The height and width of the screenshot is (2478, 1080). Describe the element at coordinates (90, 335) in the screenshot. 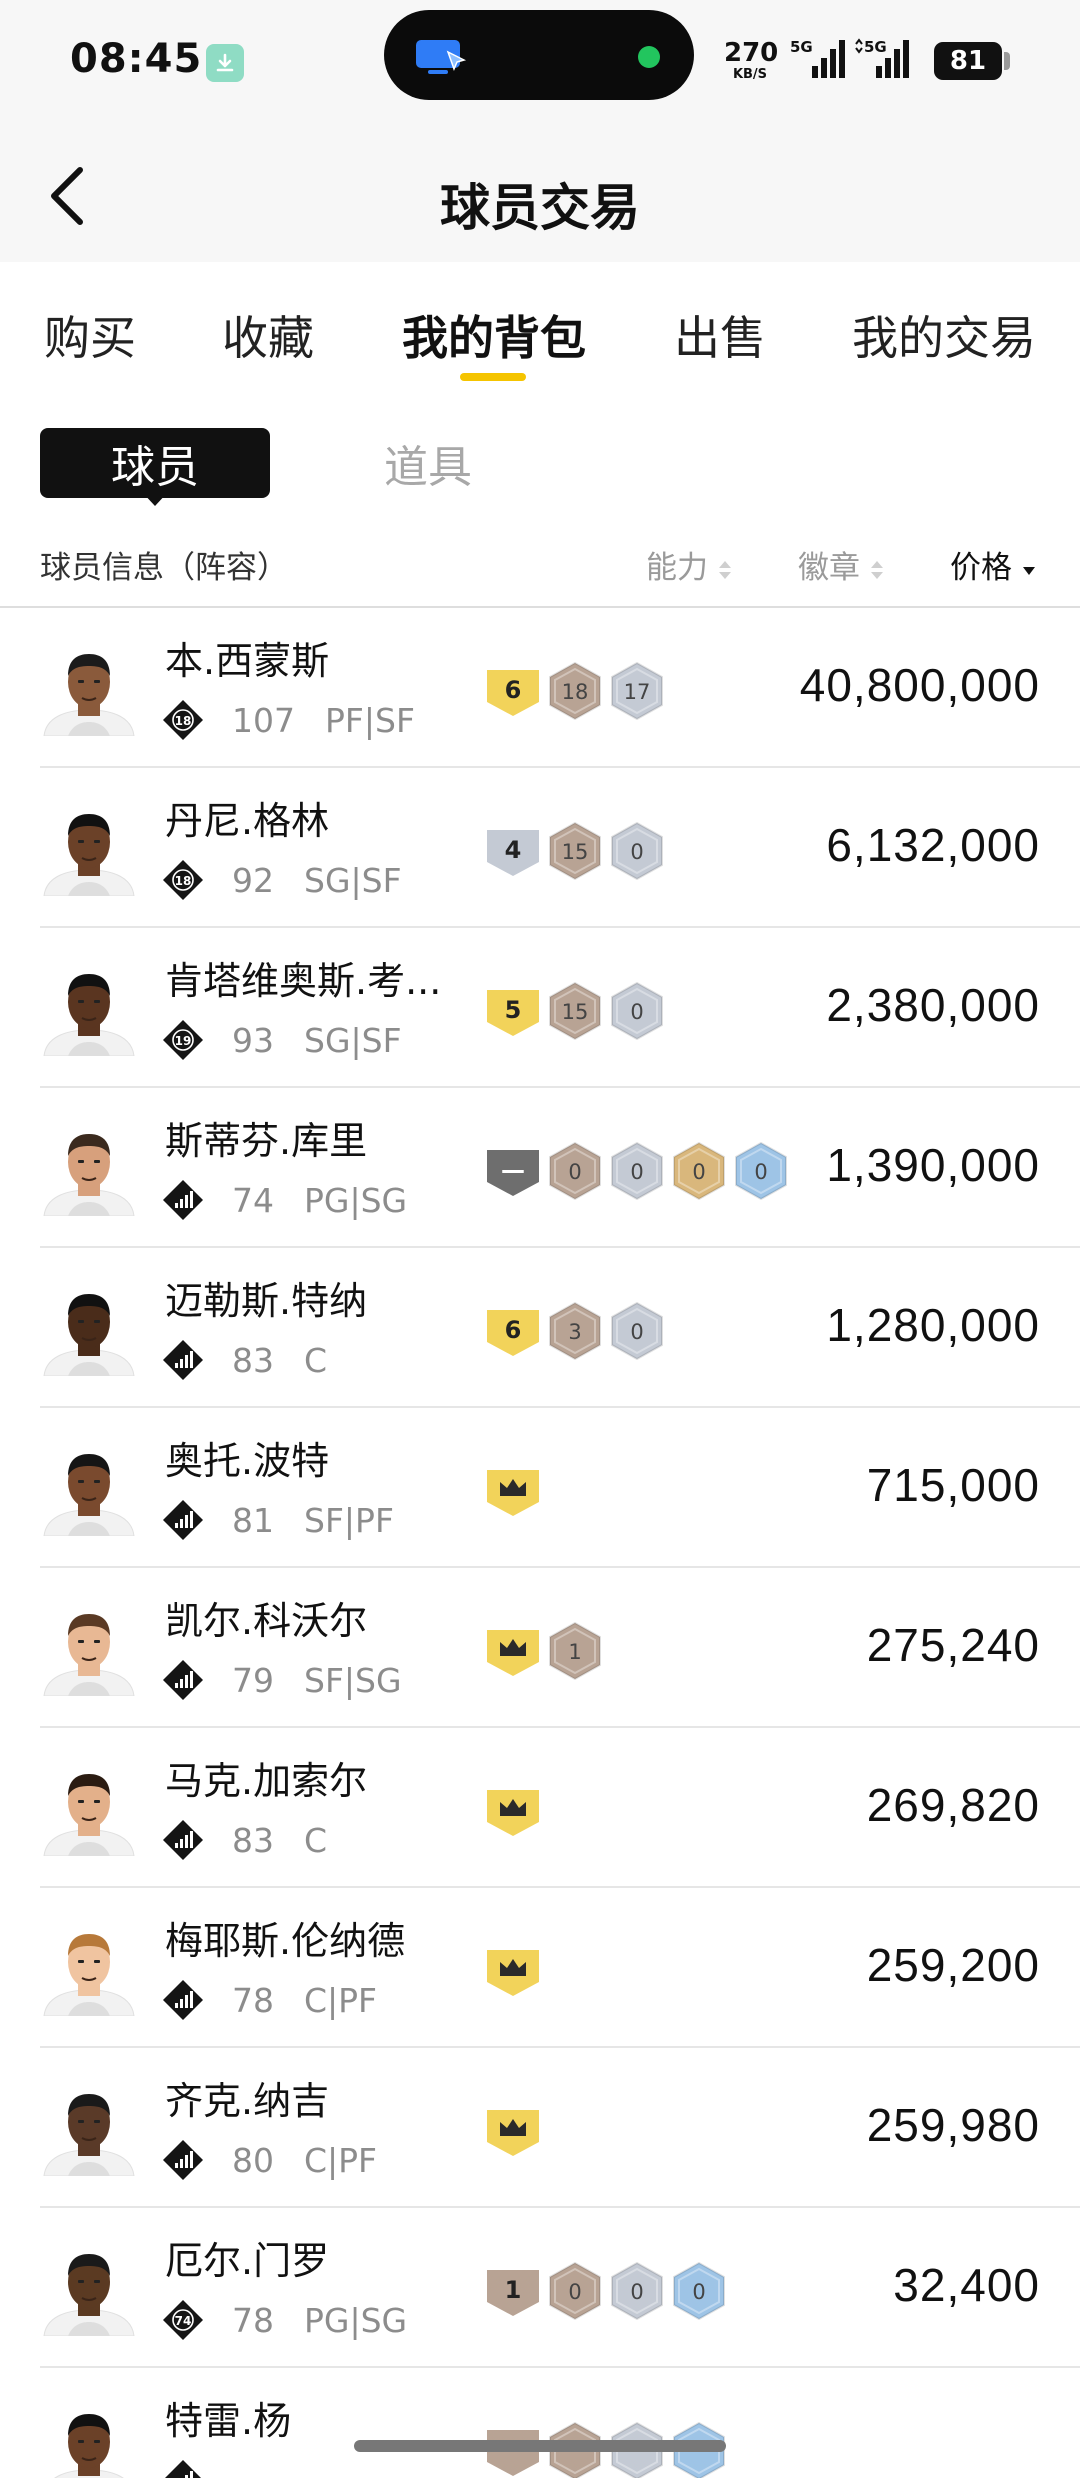

I see `tab-buy: 购买` at that location.